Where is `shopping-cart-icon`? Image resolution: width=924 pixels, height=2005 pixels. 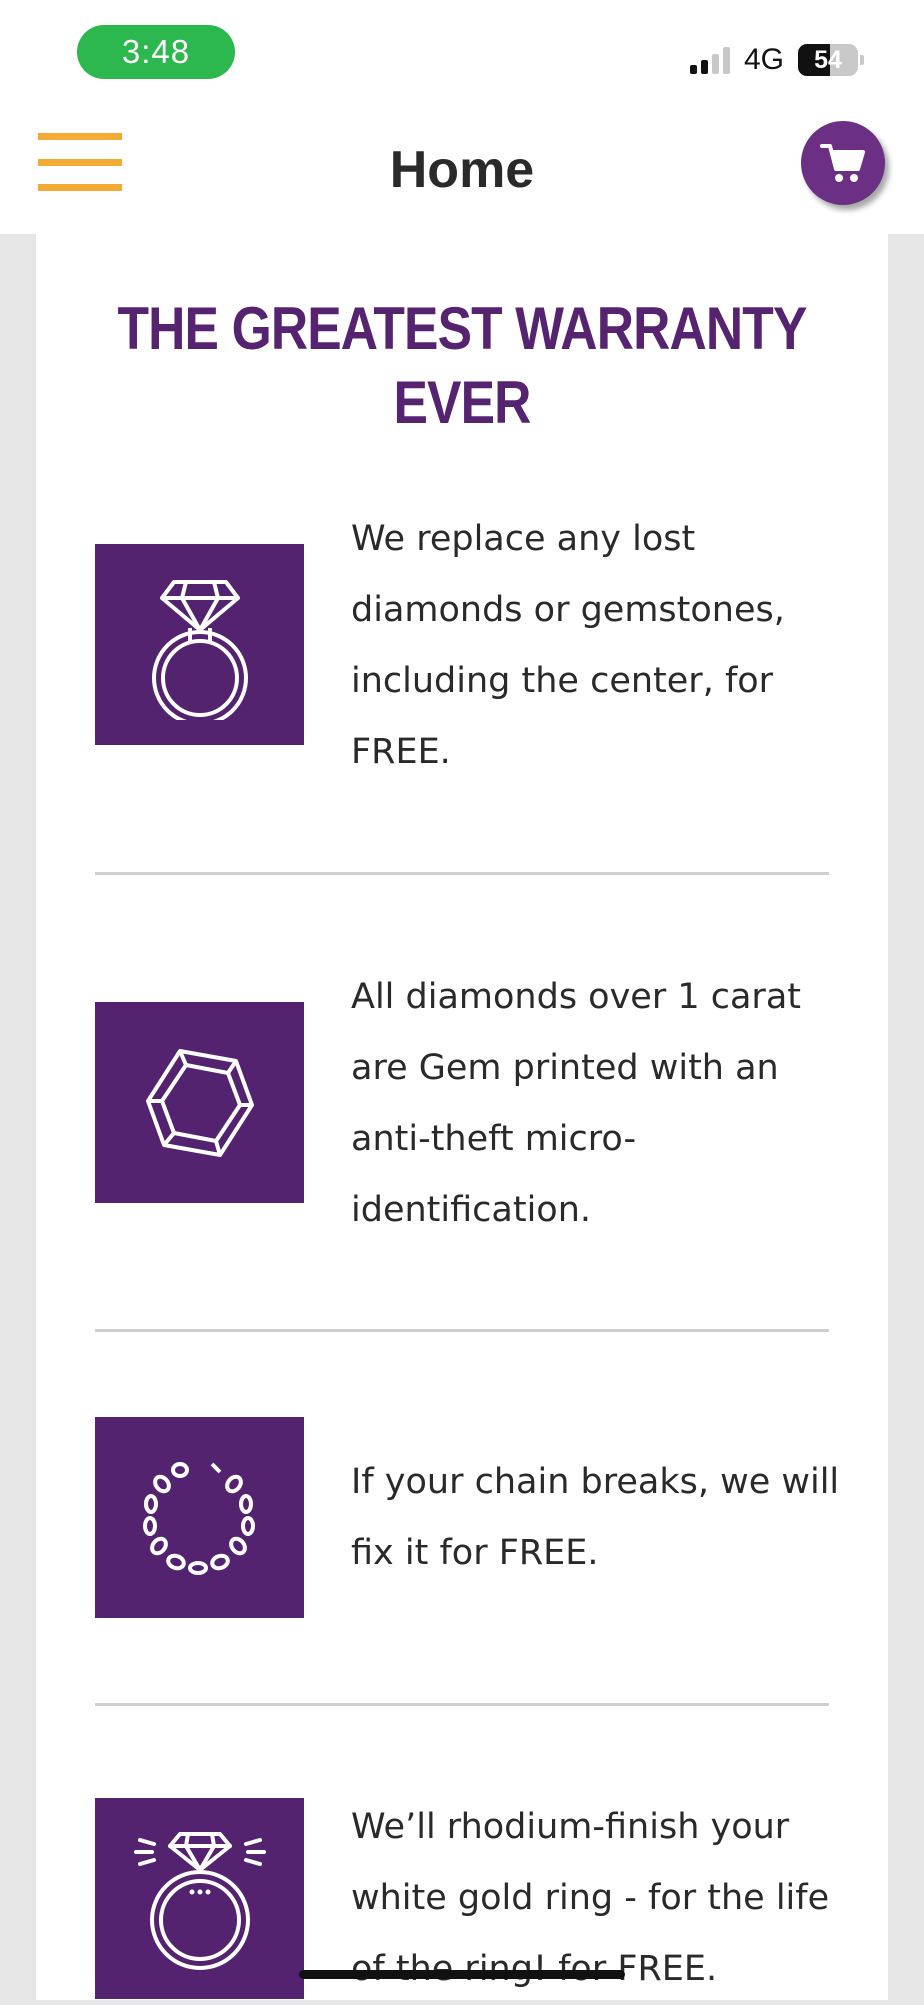
shopping-cart-icon is located at coordinates (842, 163).